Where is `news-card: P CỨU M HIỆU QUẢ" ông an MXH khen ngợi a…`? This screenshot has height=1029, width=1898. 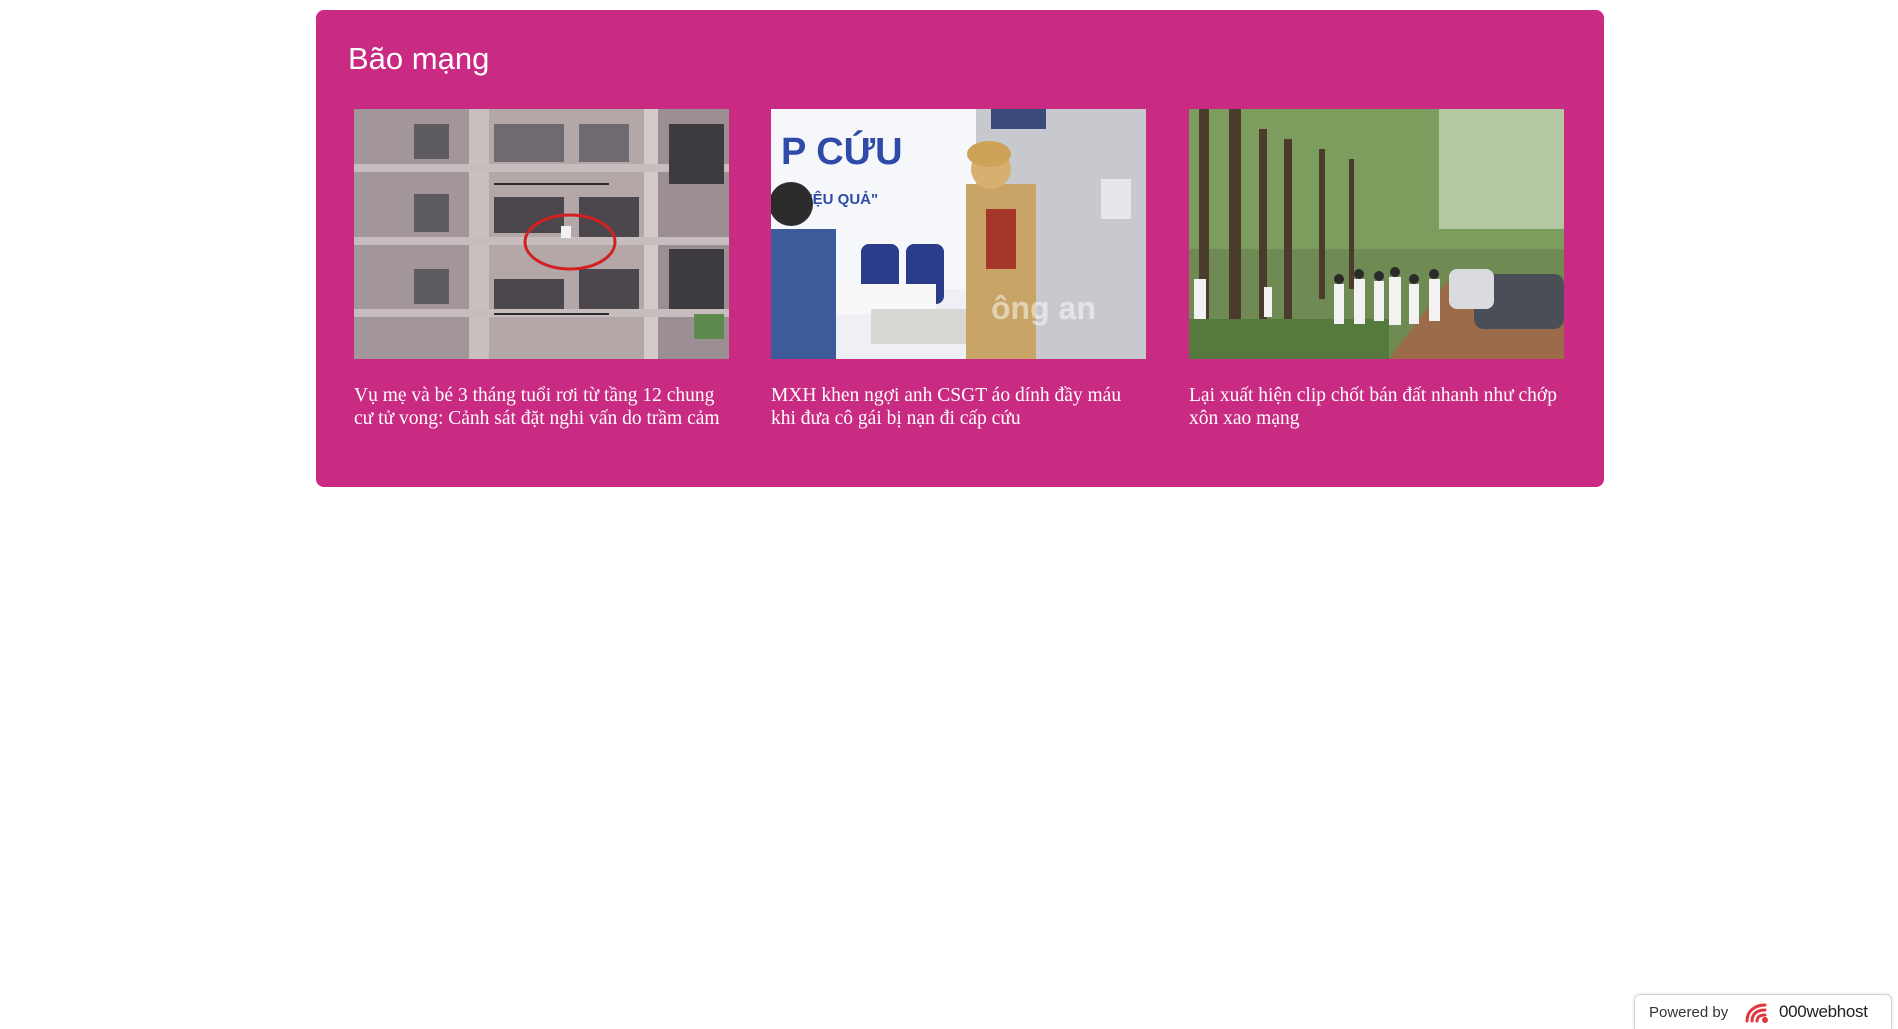
news-card: P CỨU M HIỆU QUẢ" ông an MXH khen ngợi a… is located at coordinates (958, 269).